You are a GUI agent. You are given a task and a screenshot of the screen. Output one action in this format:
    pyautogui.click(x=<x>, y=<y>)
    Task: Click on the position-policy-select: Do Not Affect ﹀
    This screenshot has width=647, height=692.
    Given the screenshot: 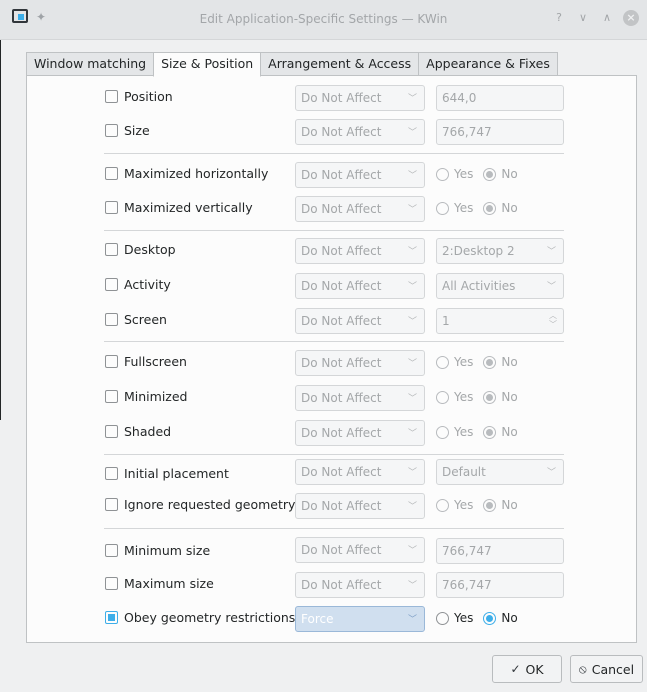 What is the action you would take?
    pyautogui.click(x=360, y=98)
    